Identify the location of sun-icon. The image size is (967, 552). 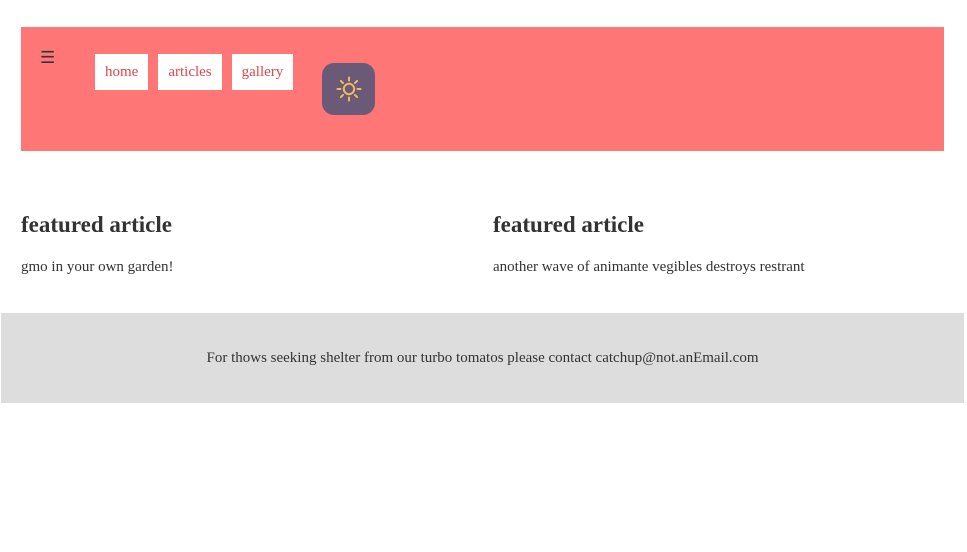
(348, 89).